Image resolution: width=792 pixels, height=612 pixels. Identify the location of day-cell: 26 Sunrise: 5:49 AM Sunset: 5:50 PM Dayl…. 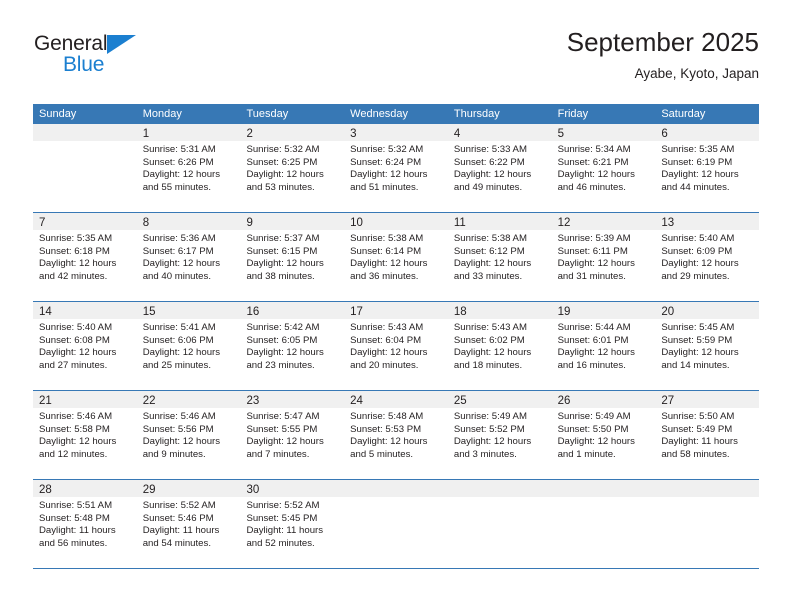
(603, 435).